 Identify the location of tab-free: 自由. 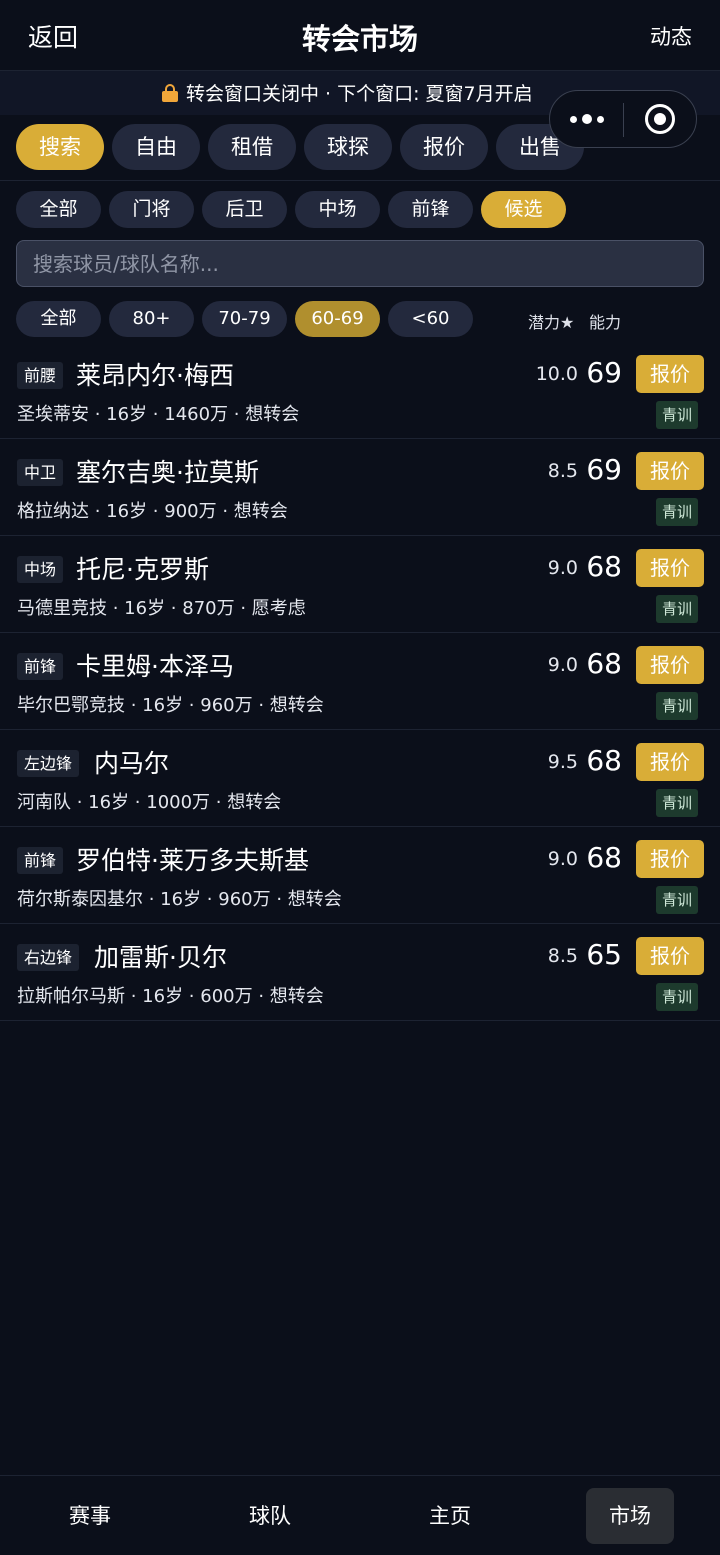
(156, 147).